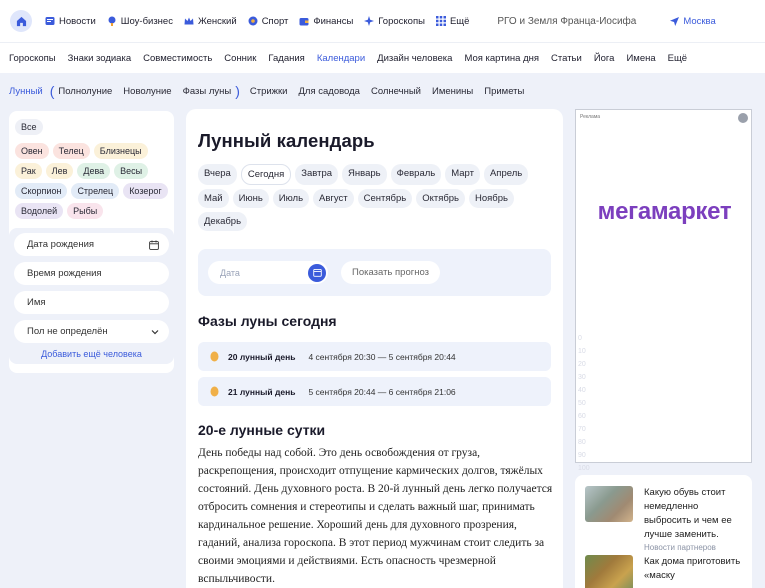  I want to click on nav3-omens: Приметы, so click(504, 91).